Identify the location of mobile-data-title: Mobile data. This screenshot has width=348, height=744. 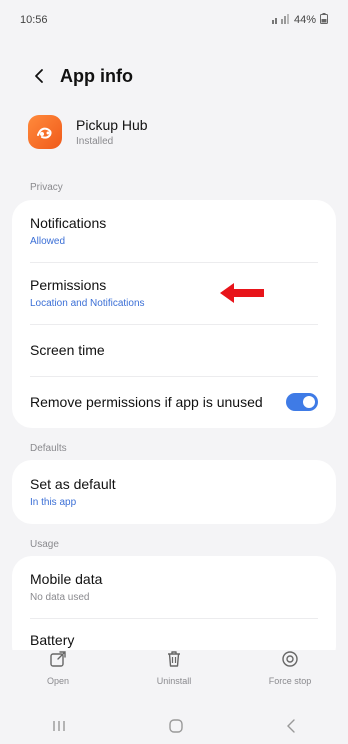
(66, 579).